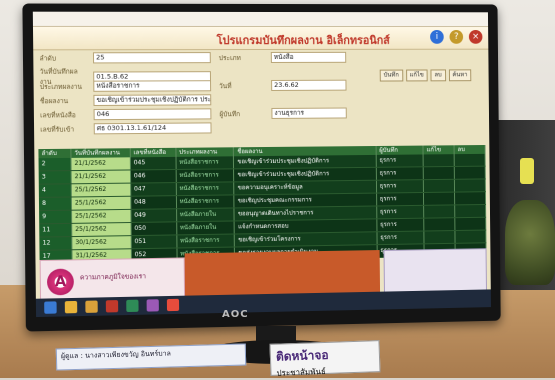 Image resolution: width=555 pixels, height=380 pixels. Describe the element at coordinates (309, 113) in the screenshot. I see `recorder-select: งานธุรการ` at that location.